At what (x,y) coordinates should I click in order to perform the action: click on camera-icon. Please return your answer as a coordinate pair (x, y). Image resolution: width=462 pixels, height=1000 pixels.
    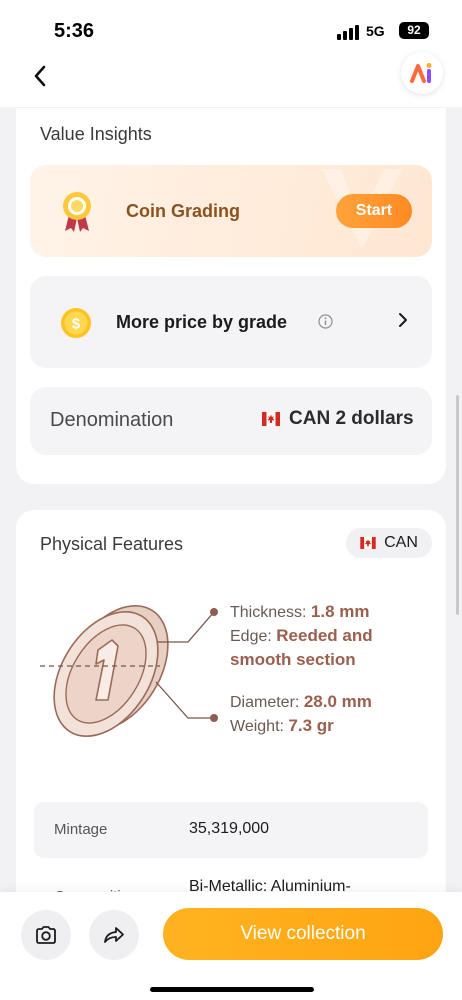
    Looking at the image, I should click on (46, 935).